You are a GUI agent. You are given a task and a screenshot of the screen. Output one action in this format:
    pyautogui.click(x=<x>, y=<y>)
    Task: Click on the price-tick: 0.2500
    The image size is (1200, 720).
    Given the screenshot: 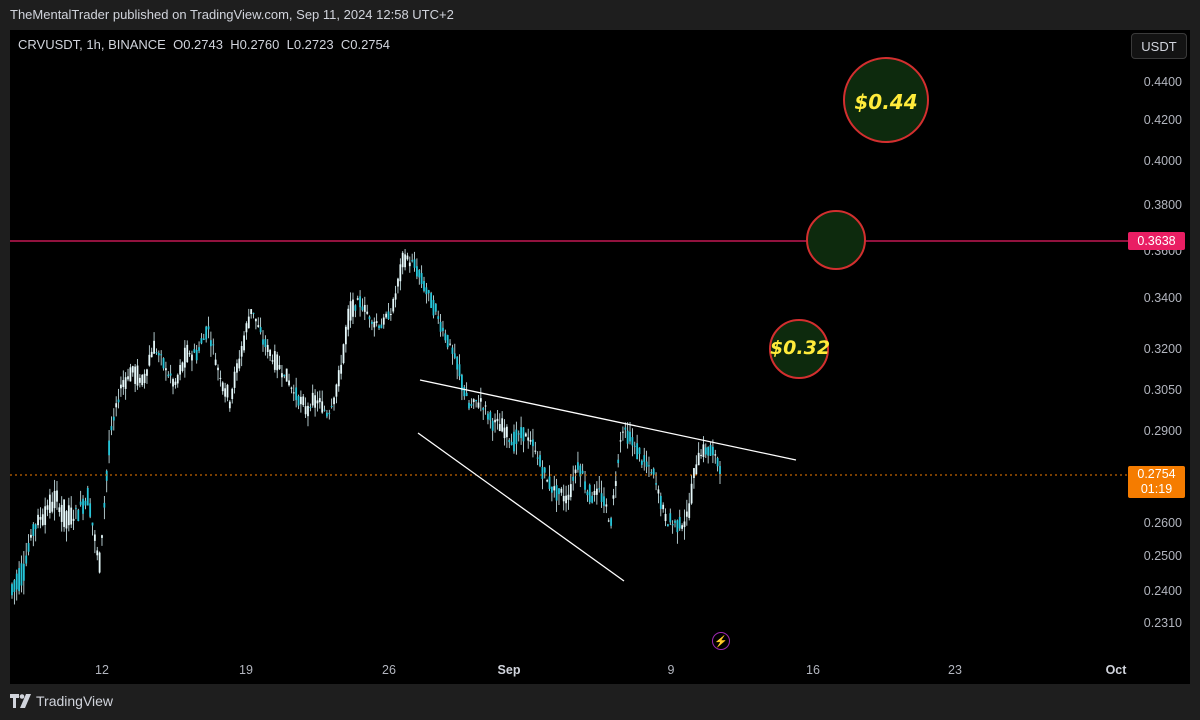 What is the action you would take?
    pyautogui.click(x=1162, y=556)
    